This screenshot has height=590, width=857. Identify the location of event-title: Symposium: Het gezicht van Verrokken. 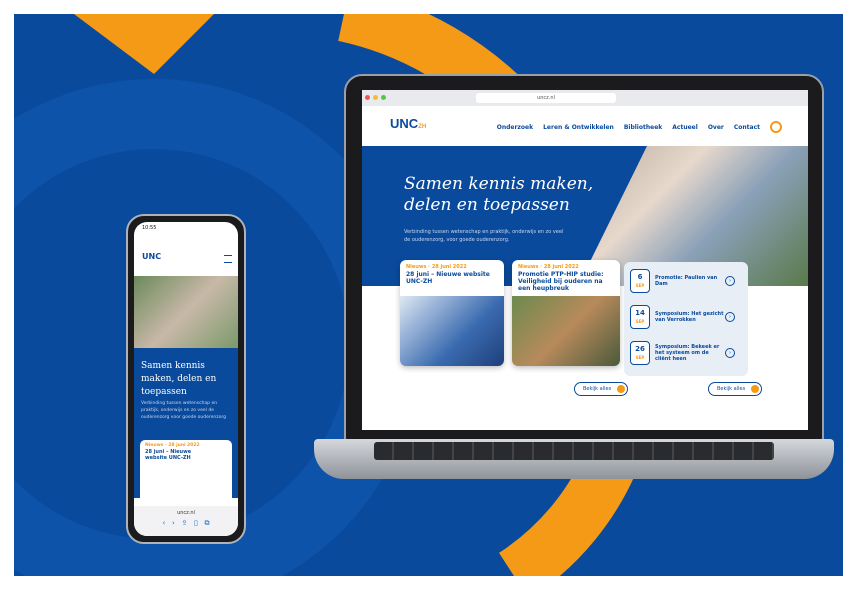
(689, 317).